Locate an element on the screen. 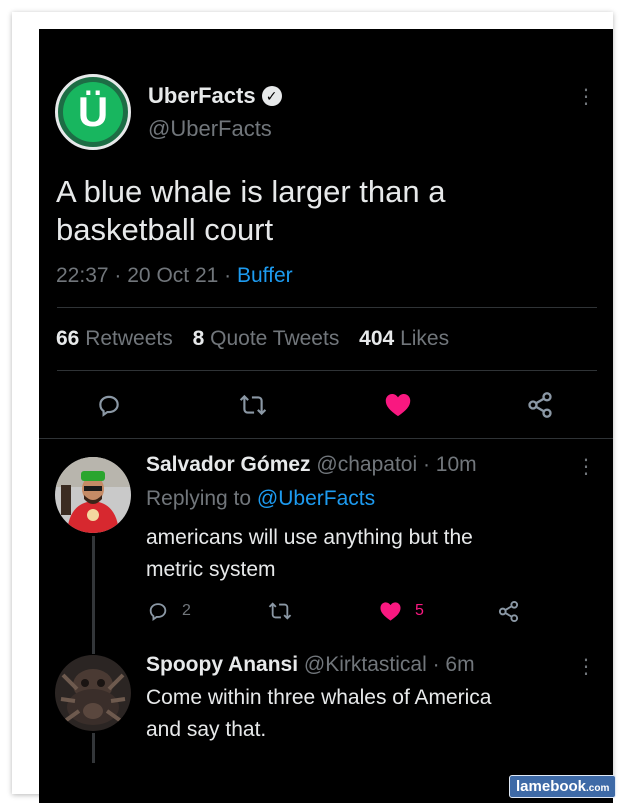  likes-stat: 404 Likes is located at coordinates (404, 338).